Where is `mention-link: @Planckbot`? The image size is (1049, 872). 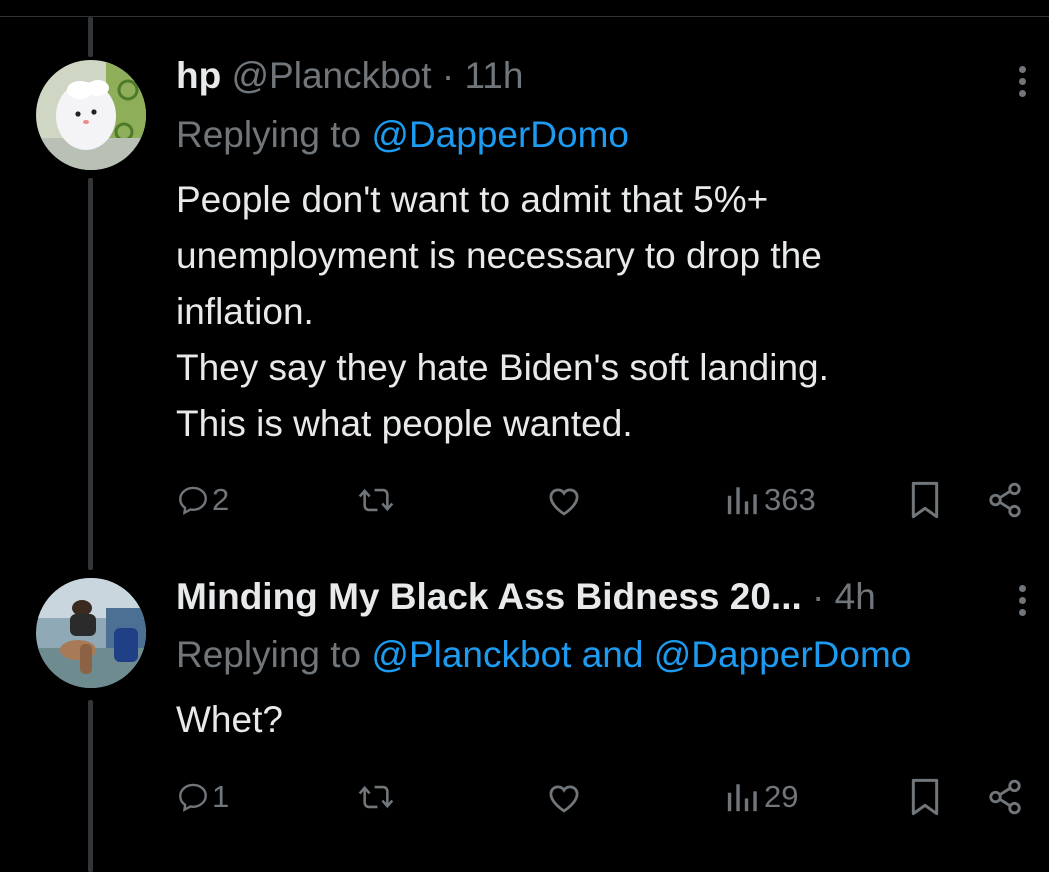 mention-link: @Planckbot is located at coordinates (471, 654).